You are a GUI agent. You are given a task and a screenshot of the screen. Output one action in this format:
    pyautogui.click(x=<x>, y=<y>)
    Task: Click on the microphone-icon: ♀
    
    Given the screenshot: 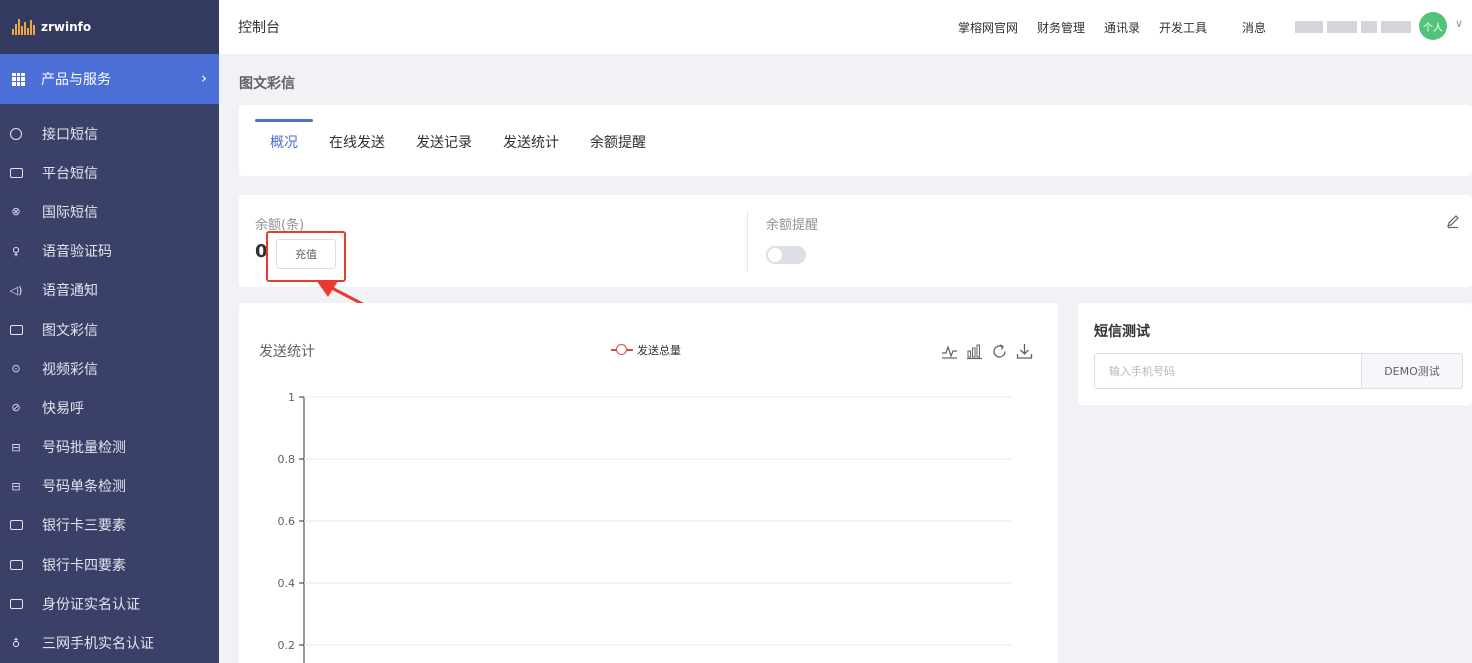 What is the action you would take?
    pyautogui.click(x=16, y=251)
    